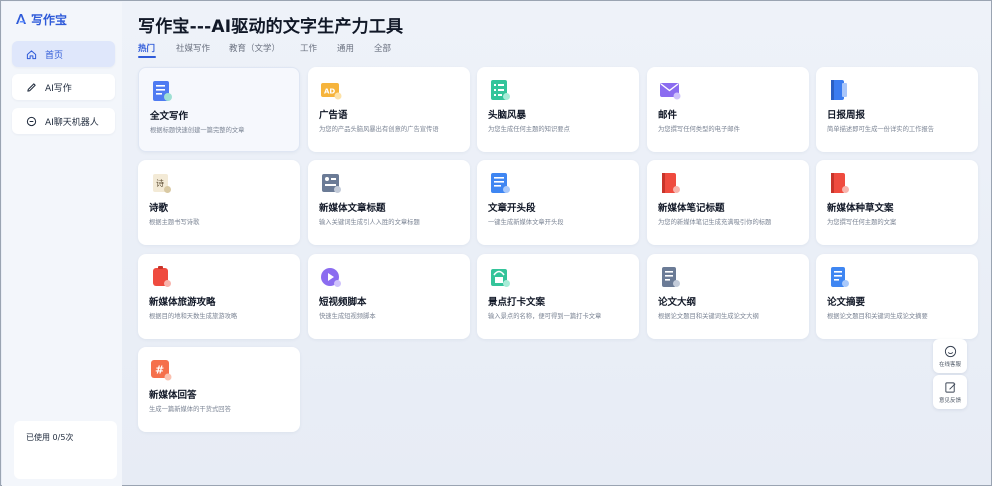  Describe the element at coordinates (389, 296) in the screenshot. I see `tool-card-video-script: 短视频脚本 快速生成短视频脚本` at that location.